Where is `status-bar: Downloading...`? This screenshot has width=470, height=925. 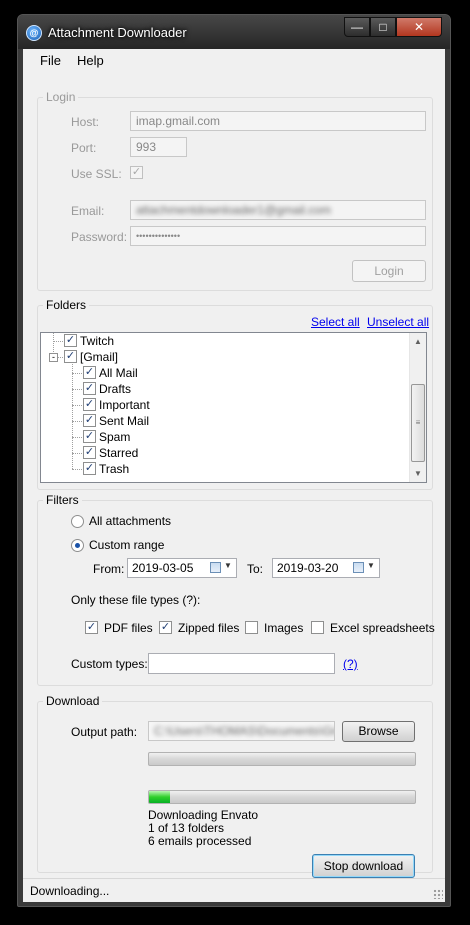 status-bar: Downloading... is located at coordinates (234, 890).